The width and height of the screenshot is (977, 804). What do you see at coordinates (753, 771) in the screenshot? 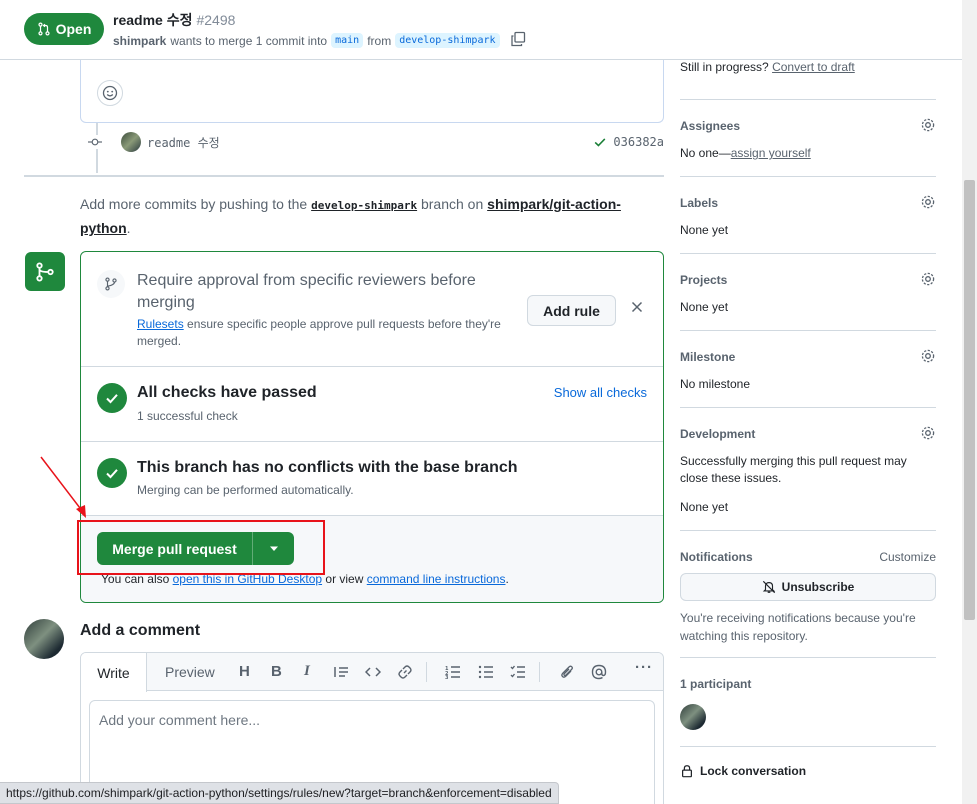
I see `lock-label: Lock conversation` at bounding box center [753, 771].